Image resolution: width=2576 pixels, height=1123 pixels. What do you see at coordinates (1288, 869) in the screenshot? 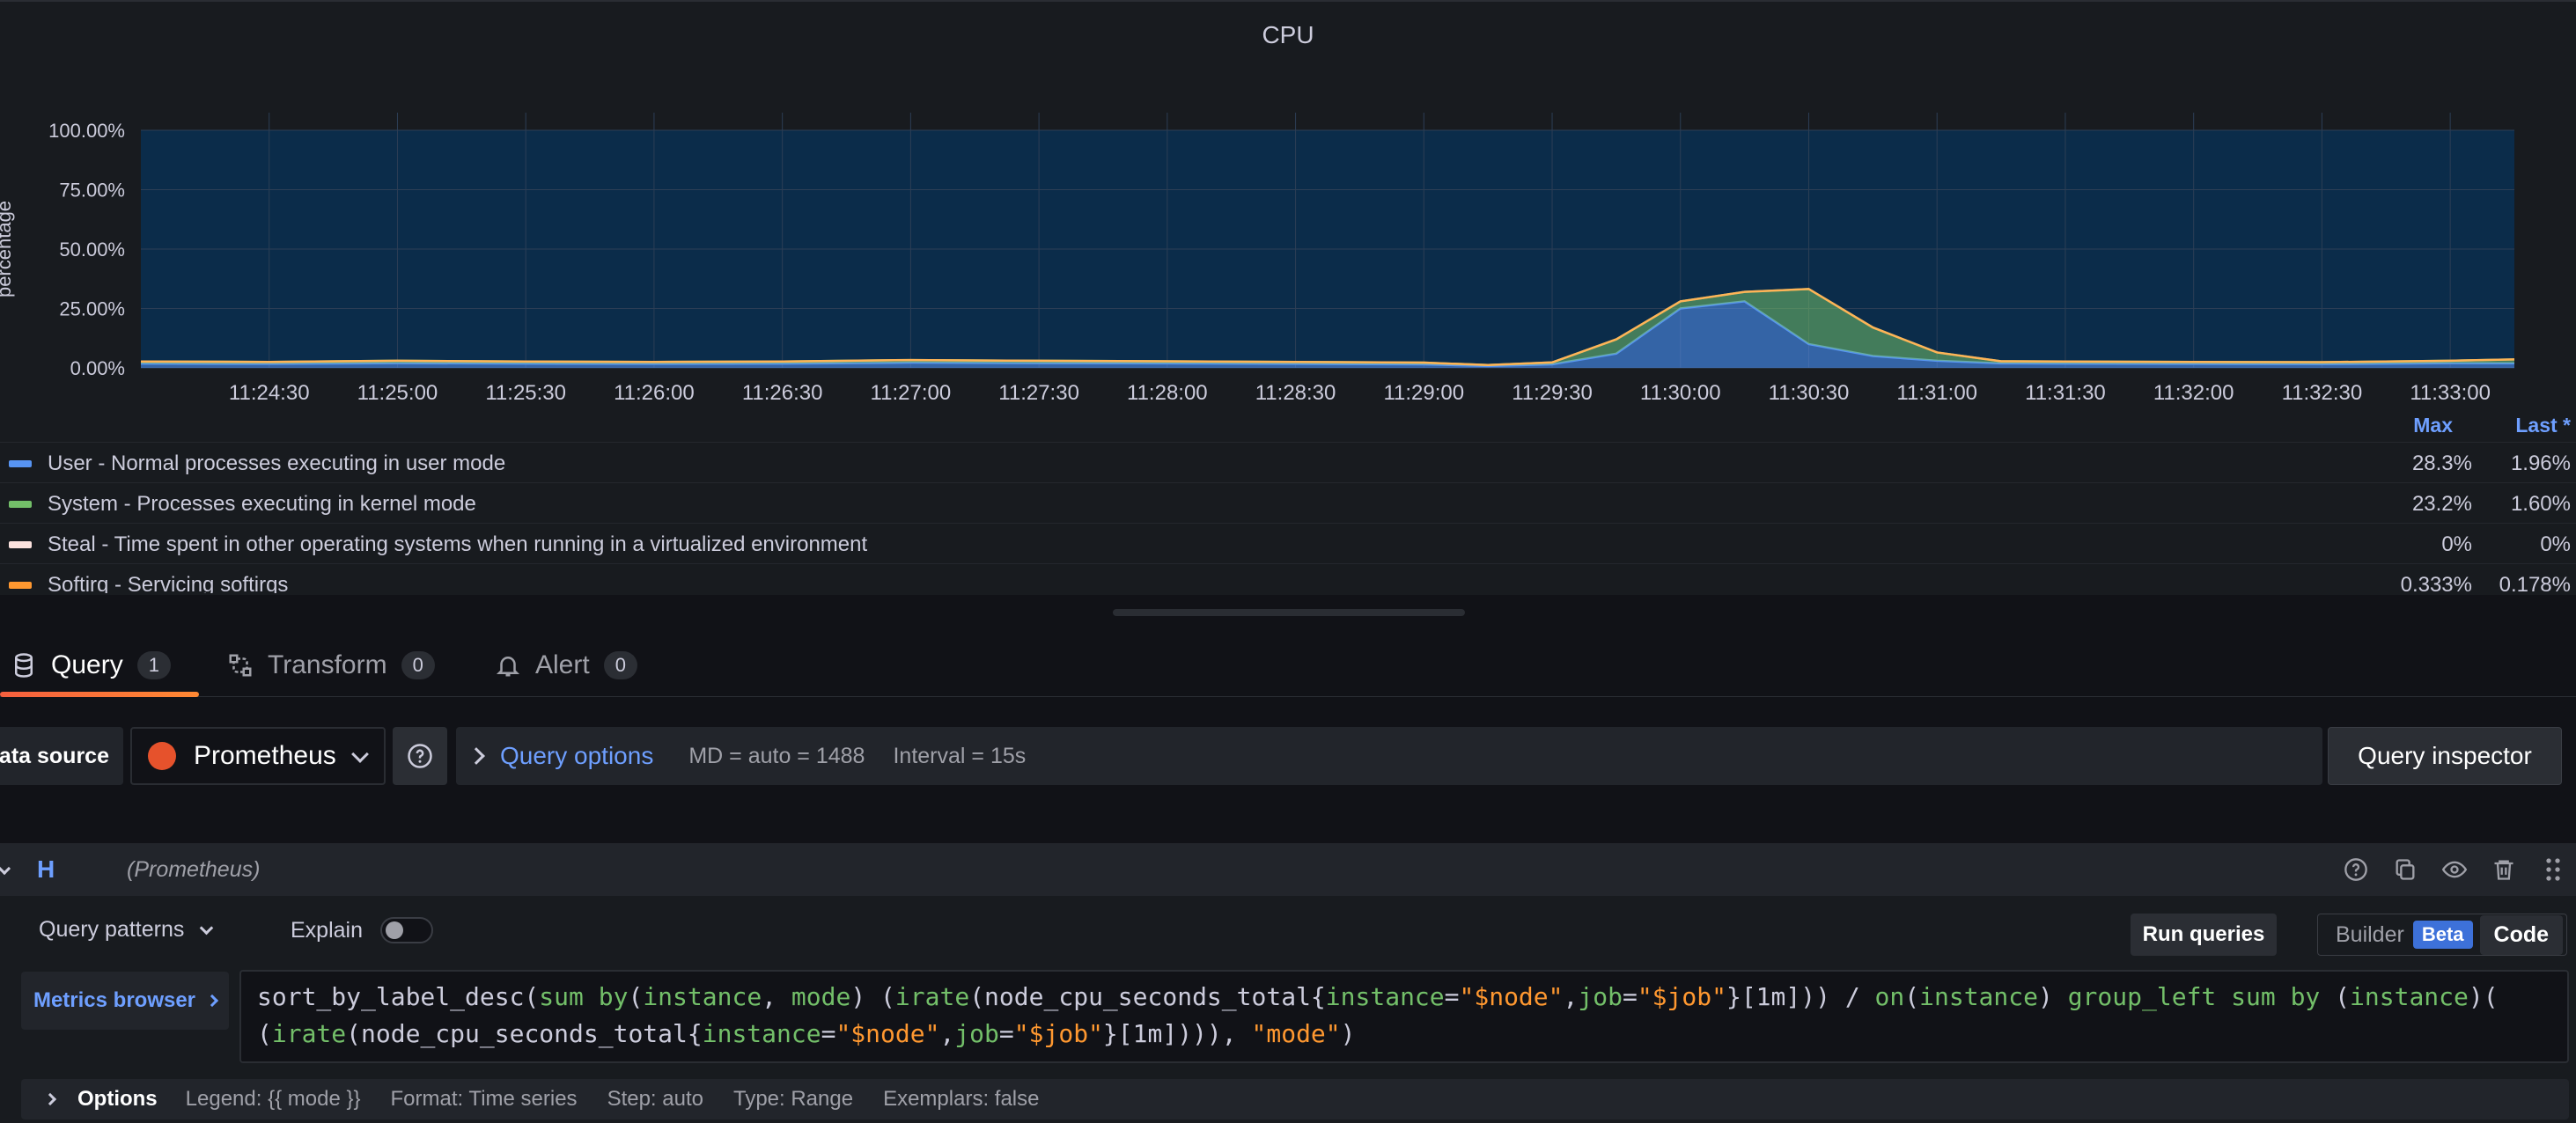
I see `query-row-header: H (Prometheus)` at bounding box center [1288, 869].